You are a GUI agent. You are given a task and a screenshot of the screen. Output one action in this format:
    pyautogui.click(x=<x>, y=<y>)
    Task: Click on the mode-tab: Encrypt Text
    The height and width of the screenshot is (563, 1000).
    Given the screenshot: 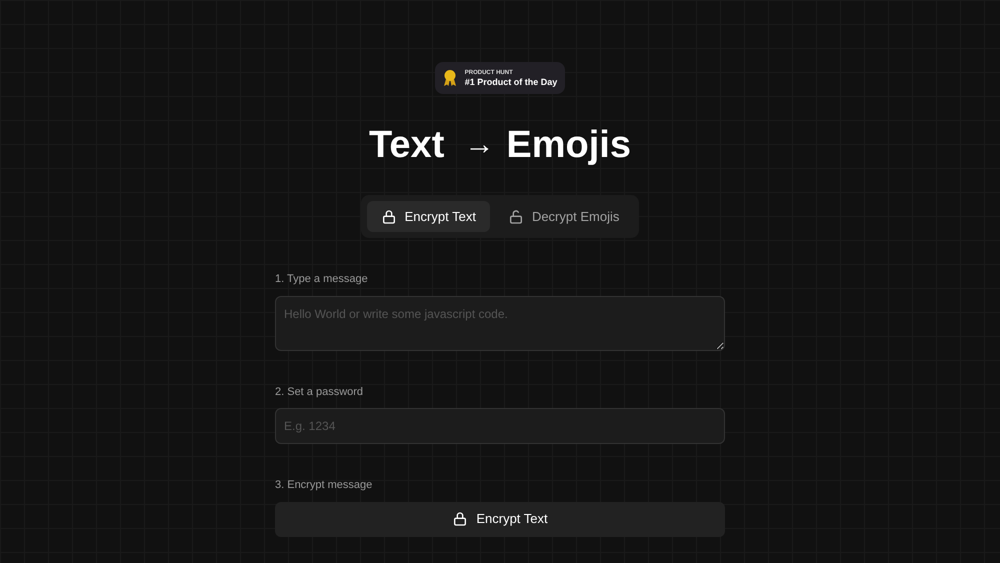 What is the action you would take?
    pyautogui.click(x=428, y=216)
    